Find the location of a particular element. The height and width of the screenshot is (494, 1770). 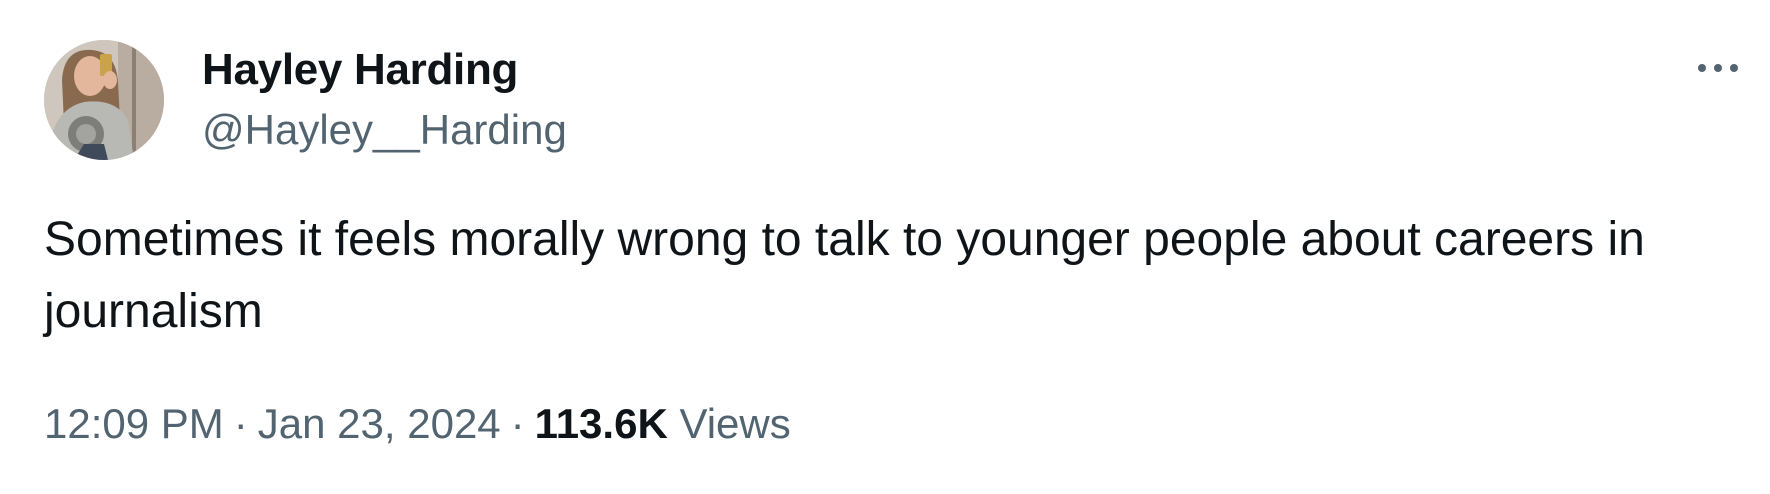

views-label-text: Views is located at coordinates (735, 423).